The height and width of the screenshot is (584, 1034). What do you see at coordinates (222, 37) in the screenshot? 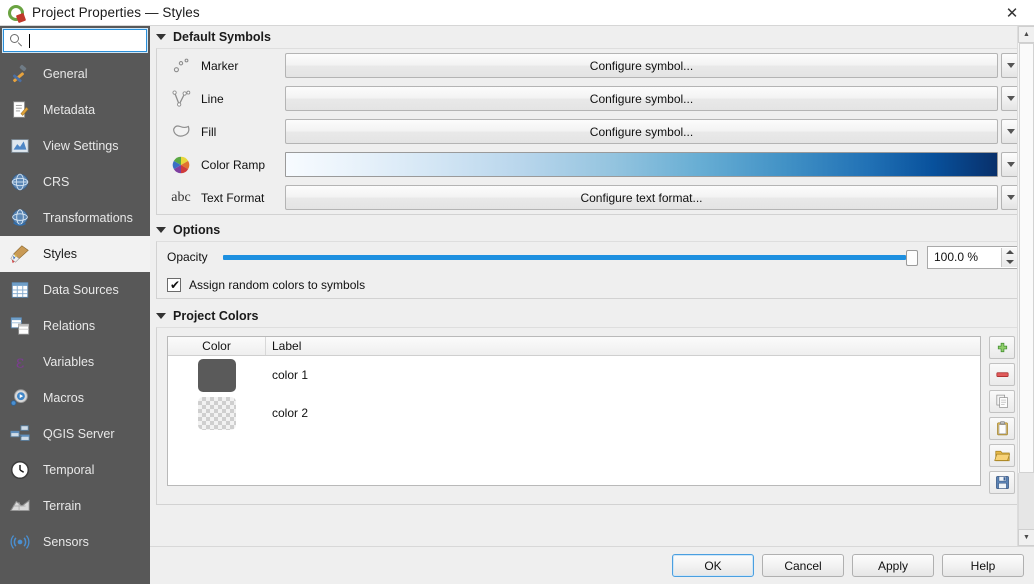
I see `default-symbols-title: Default Symbols` at bounding box center [222, 37].